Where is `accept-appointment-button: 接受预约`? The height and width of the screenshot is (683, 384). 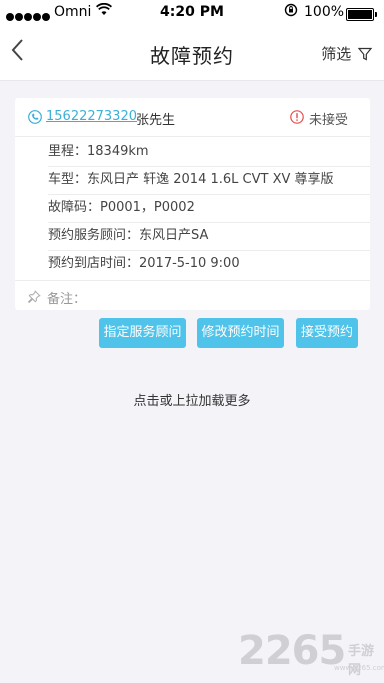 accept-appointment-button: 接受预约 is located at coordinates (327, 333).